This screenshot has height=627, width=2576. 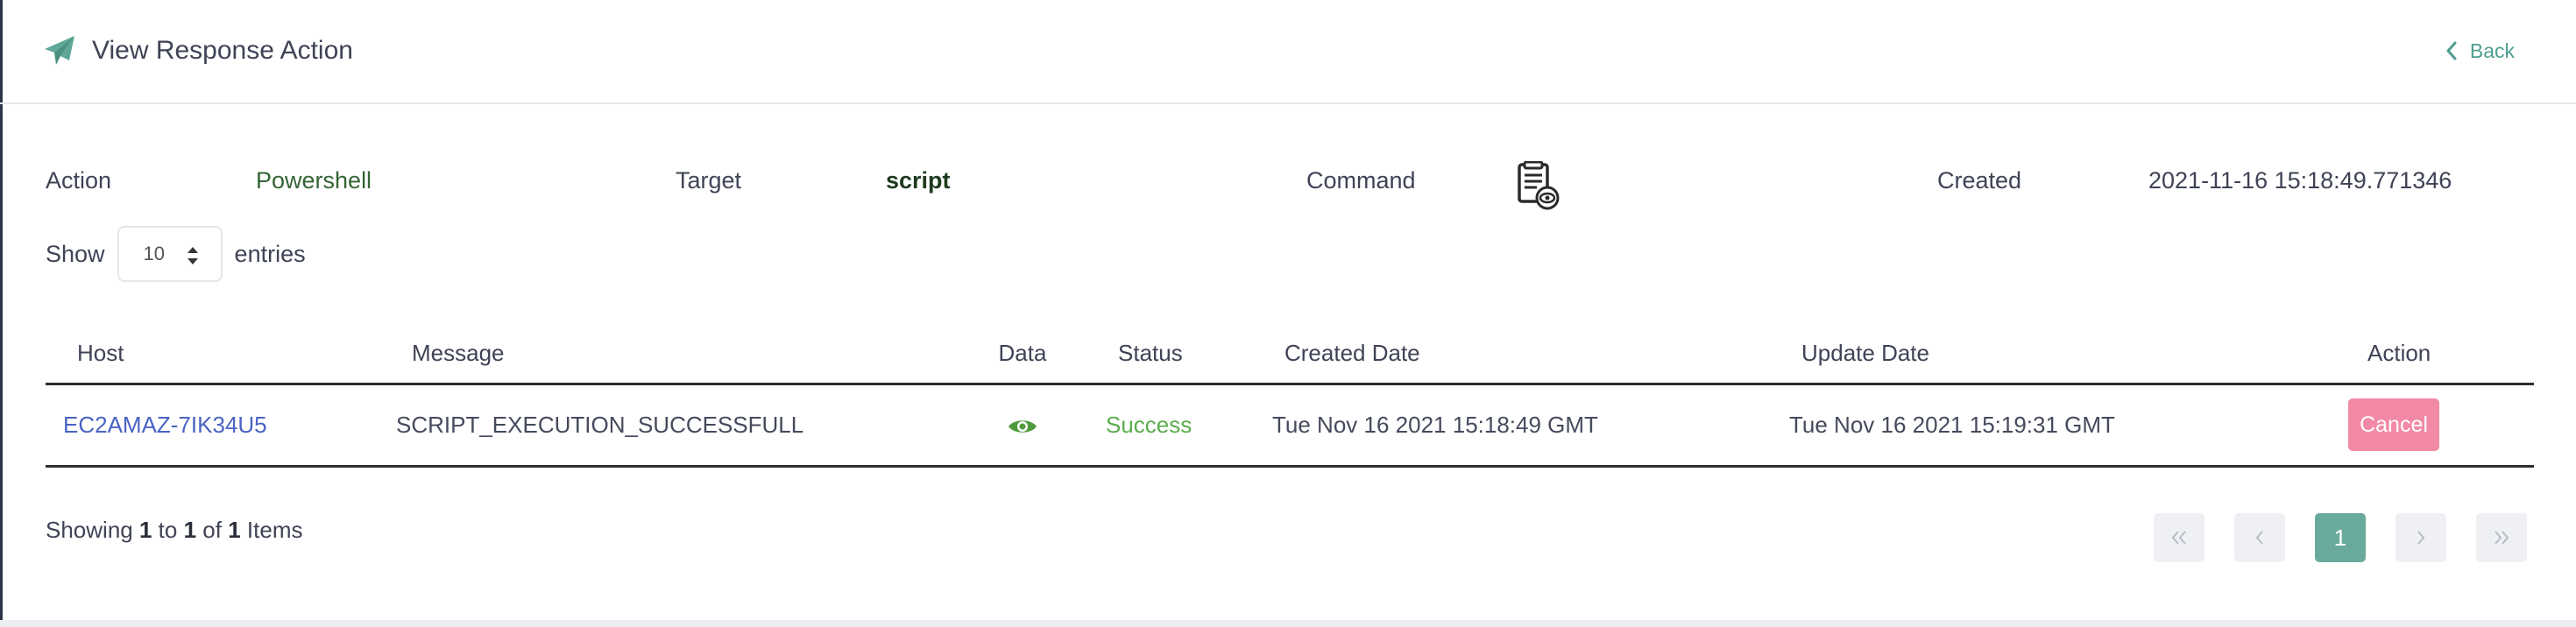 I want to click on double-chevron-left-icon, so click(x=2178, y=538).